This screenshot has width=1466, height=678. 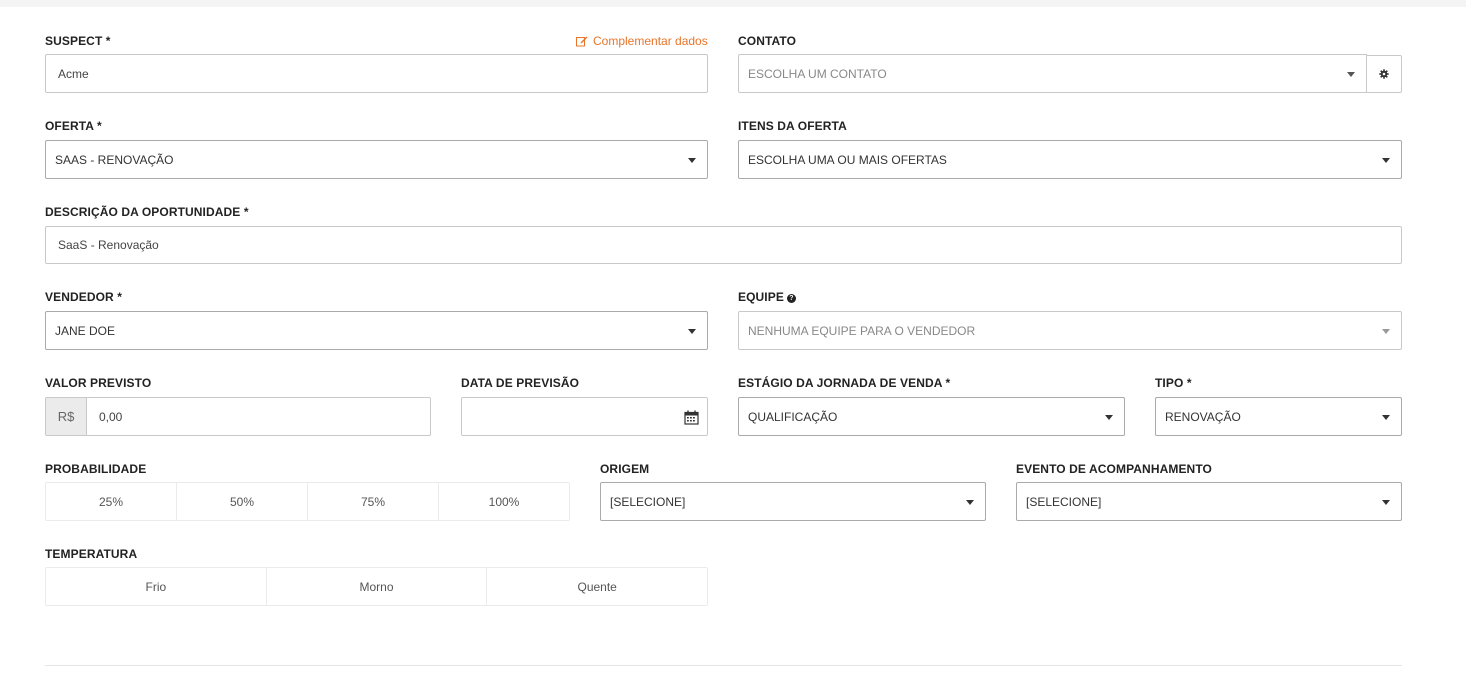 I want to click on probabilidade-option-25: 25%, so click(x=111, y=501).